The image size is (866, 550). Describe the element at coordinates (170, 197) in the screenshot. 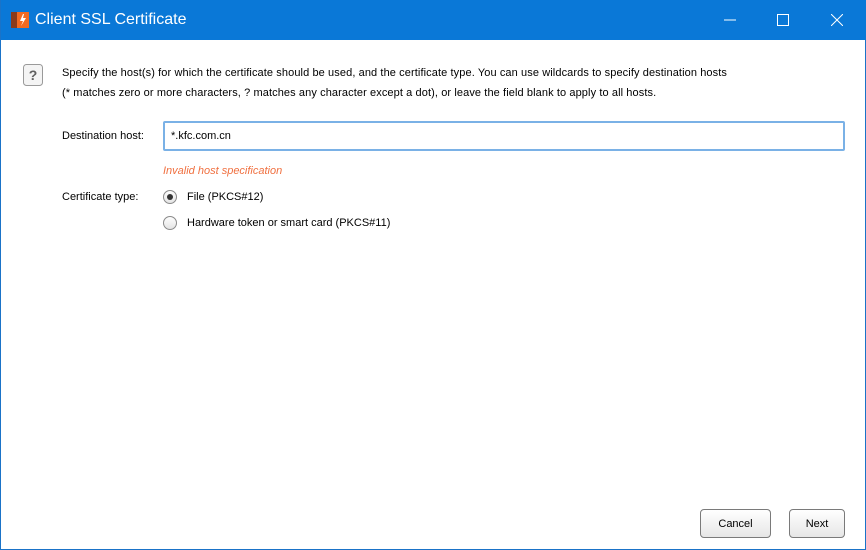

I see `radio-button-checked` at that location.